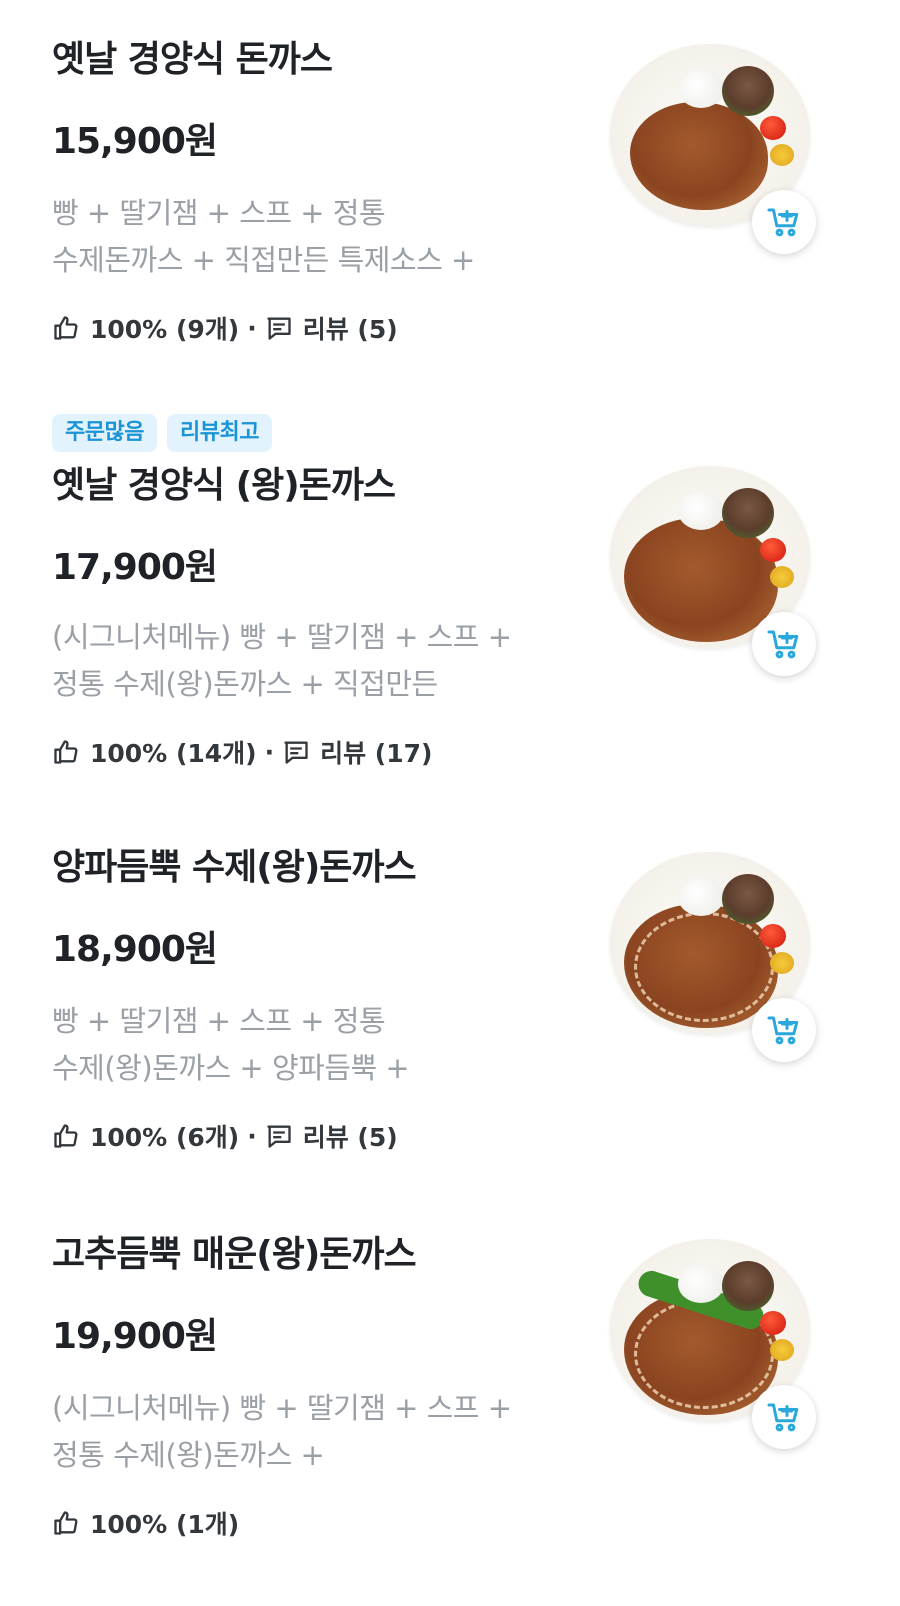 Image resolution: width=900 pixels, height=1606 pixels. I want to click on menu-stats: 100% (9개) · 리뷰 (5), so click(225, 328).